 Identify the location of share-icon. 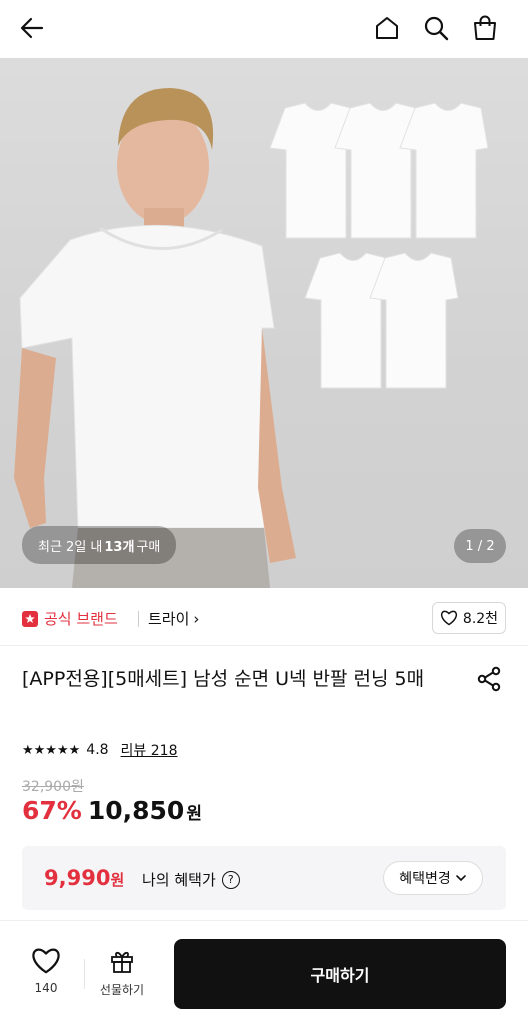
(489, 679).